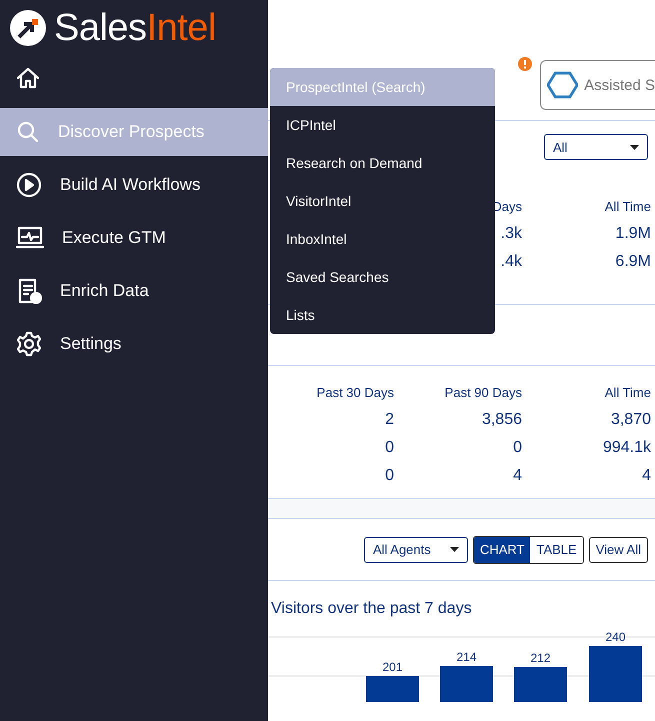 The width and height of the screenshot is (655, 721). What do you see at coordinates (392, 667) in the screenshot?
I see `bar-value-label: 201` at bounding box center [392, 667].